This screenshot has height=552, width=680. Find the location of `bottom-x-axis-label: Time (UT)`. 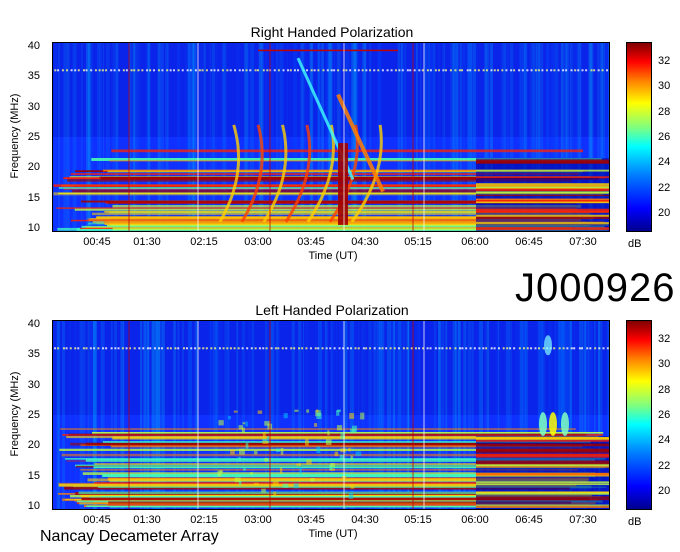

bottom-x-axis-label: Time (UT) is located at coordinates (333, 534).